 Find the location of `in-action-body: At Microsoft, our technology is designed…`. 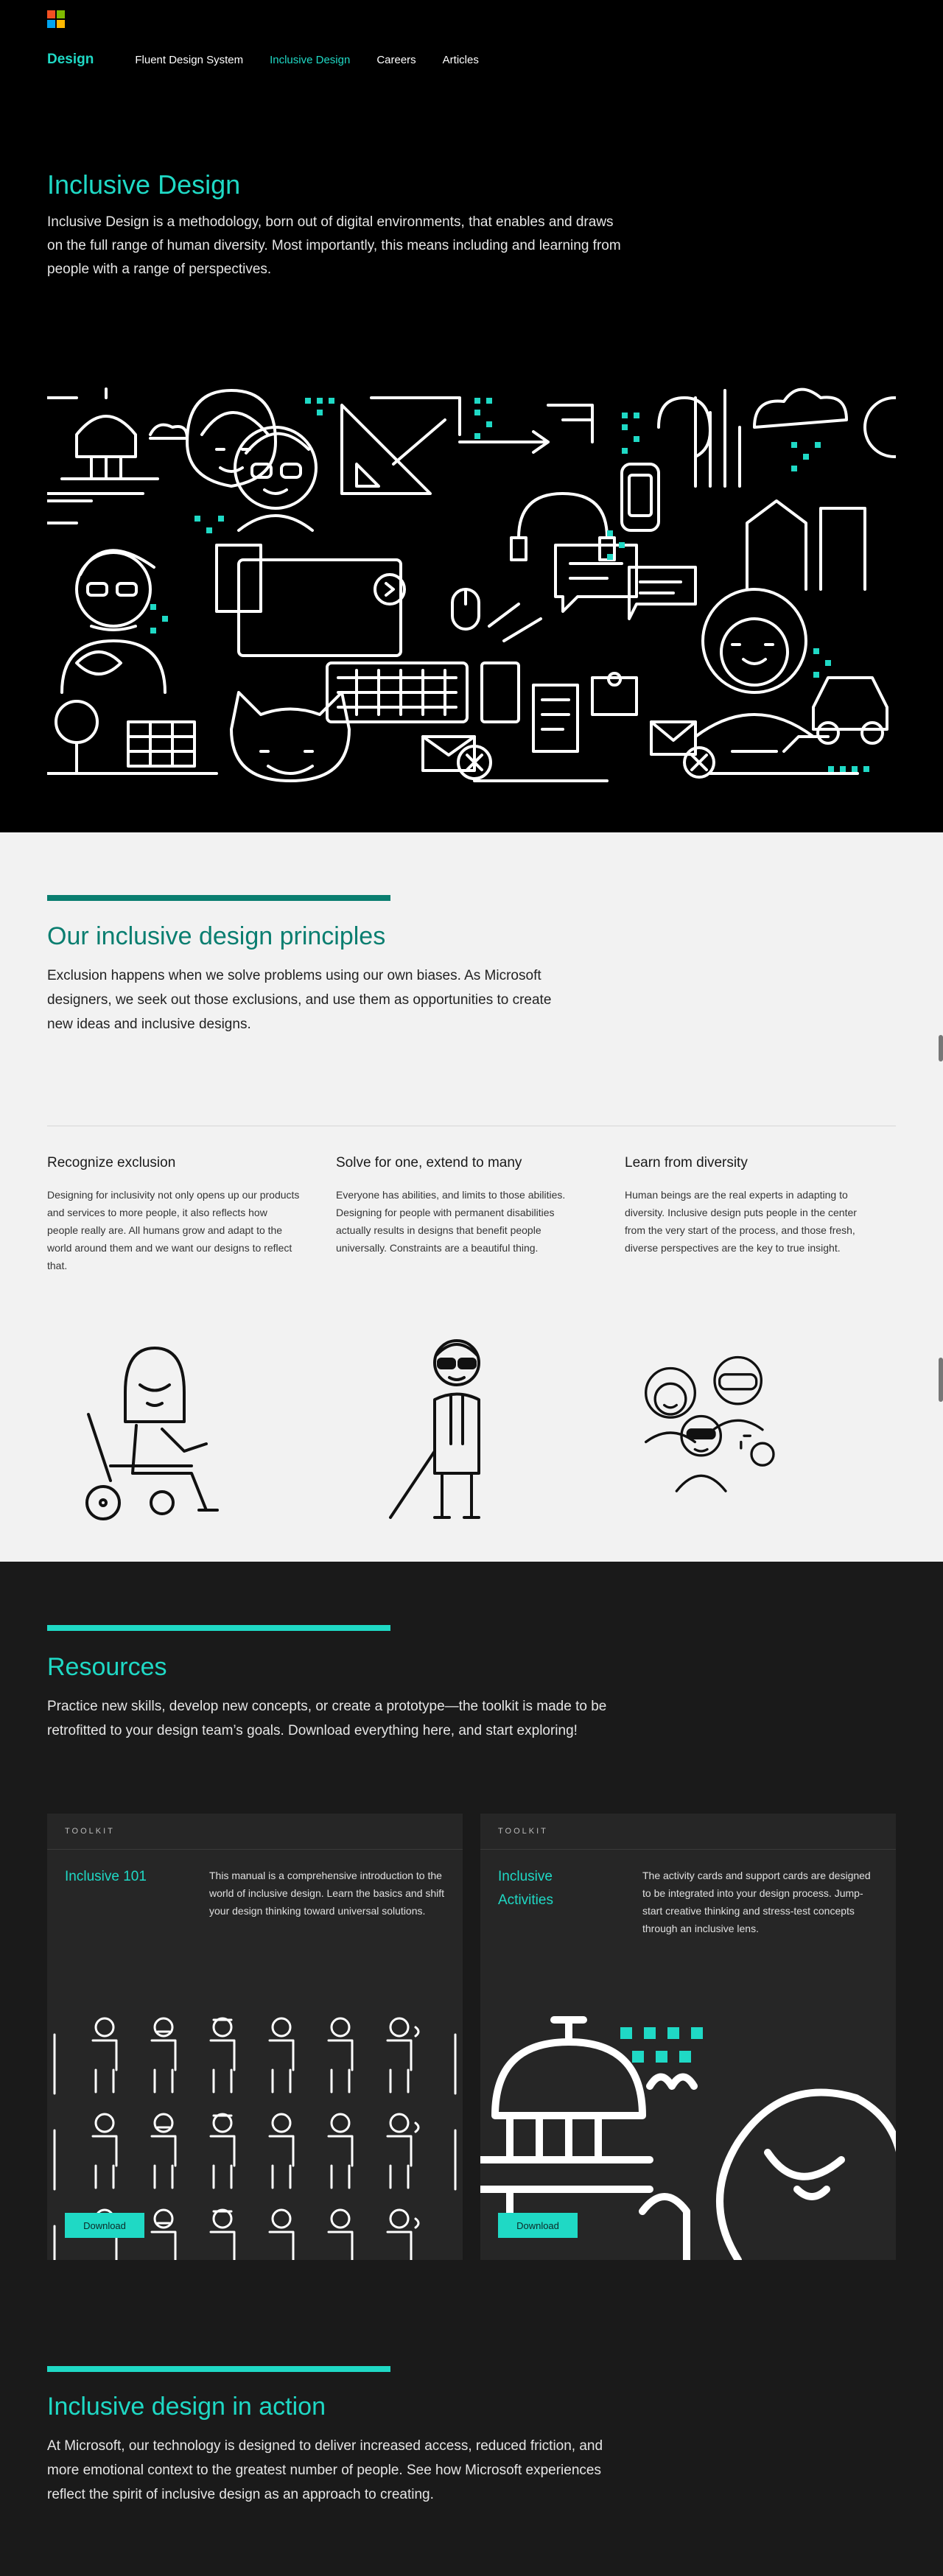

in-action-body: At Microsoft, our technology is designed… is located at coordinates (325, 2470).